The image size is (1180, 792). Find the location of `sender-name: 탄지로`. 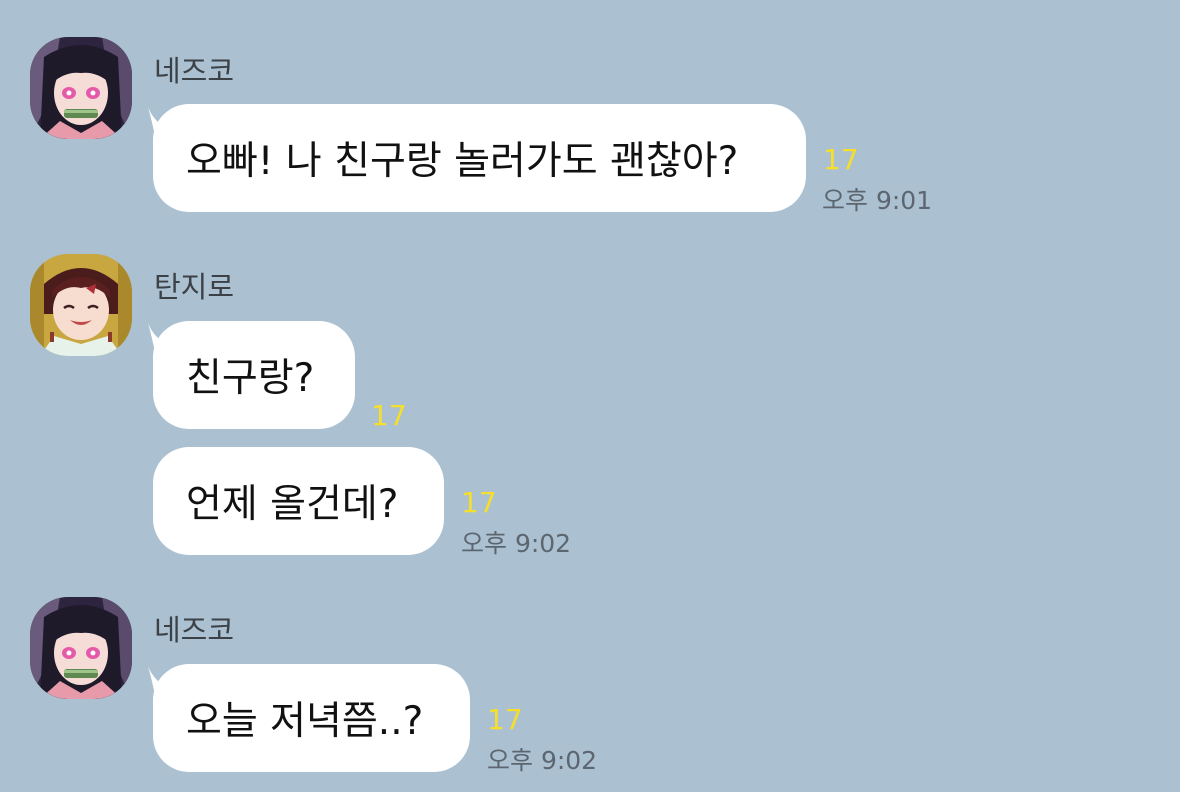

sender-name: 탄지로 is located at coordinates (194, 287).